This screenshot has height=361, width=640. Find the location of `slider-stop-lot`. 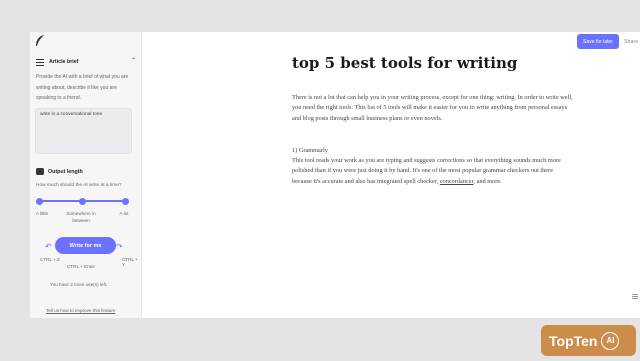

slider-stop-lot is located at coordinates (125, 201).